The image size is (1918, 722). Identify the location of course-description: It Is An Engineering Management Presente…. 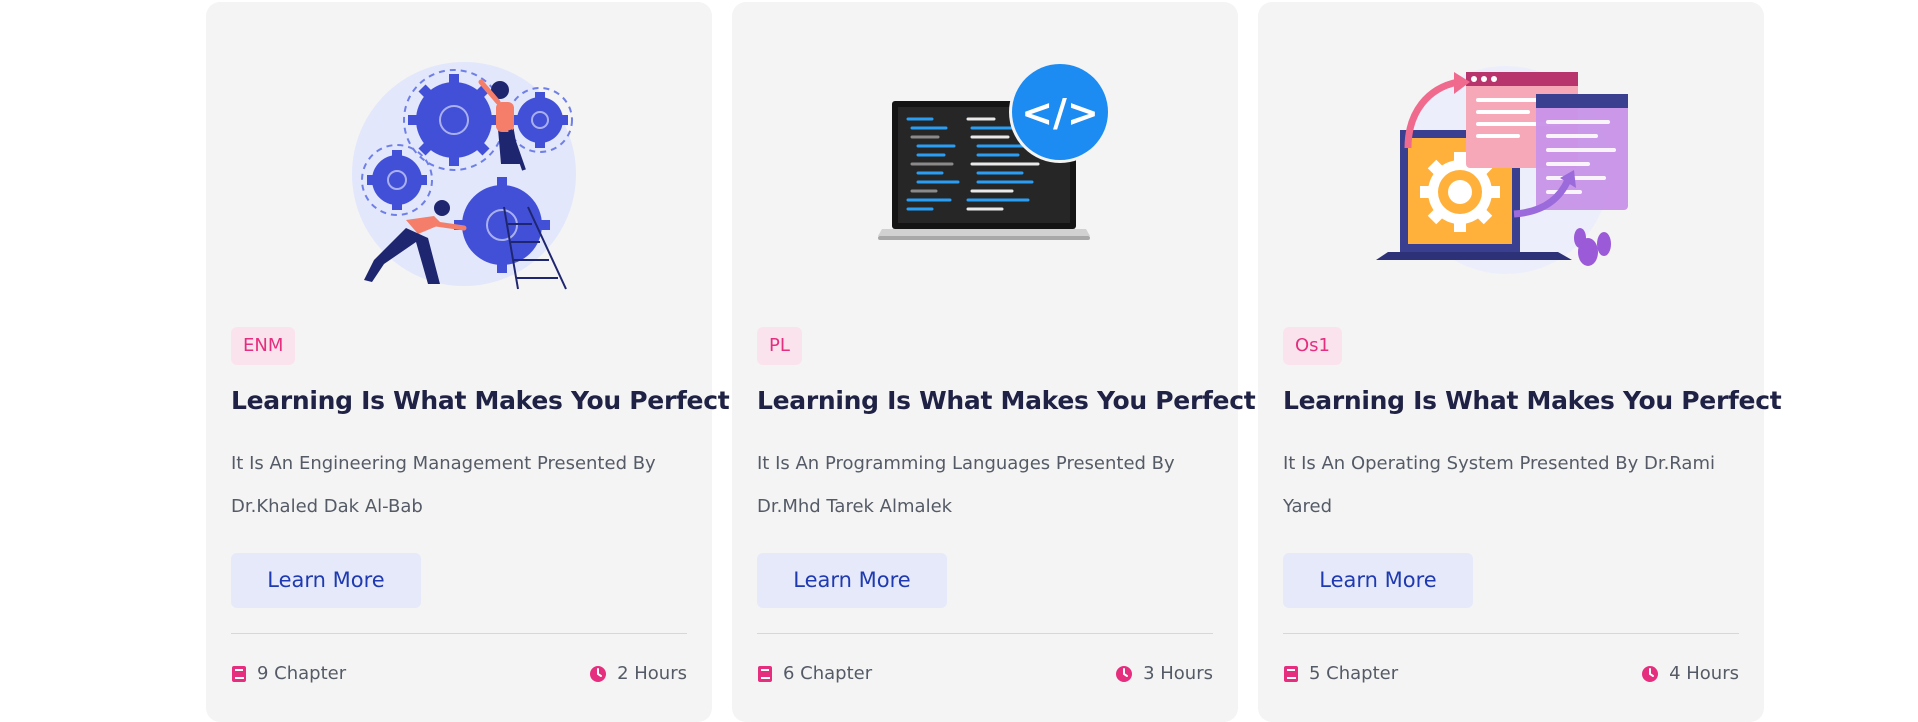
(443, 485).